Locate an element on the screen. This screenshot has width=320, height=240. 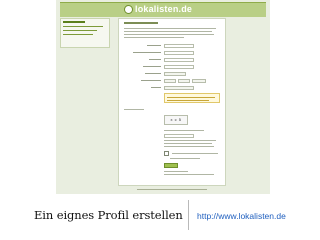
sidebar-box is located at coordinates (85, 33).